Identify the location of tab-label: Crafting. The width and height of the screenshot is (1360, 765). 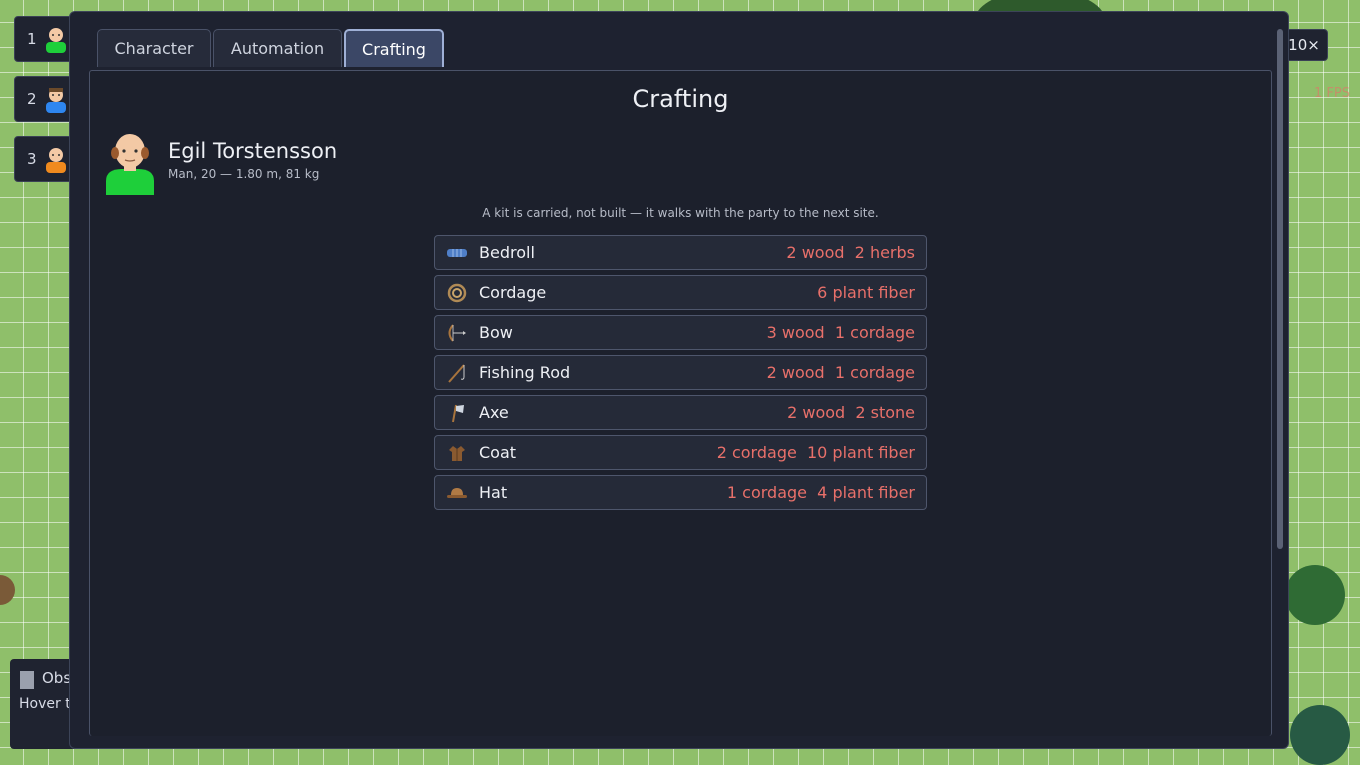
(394, 49).